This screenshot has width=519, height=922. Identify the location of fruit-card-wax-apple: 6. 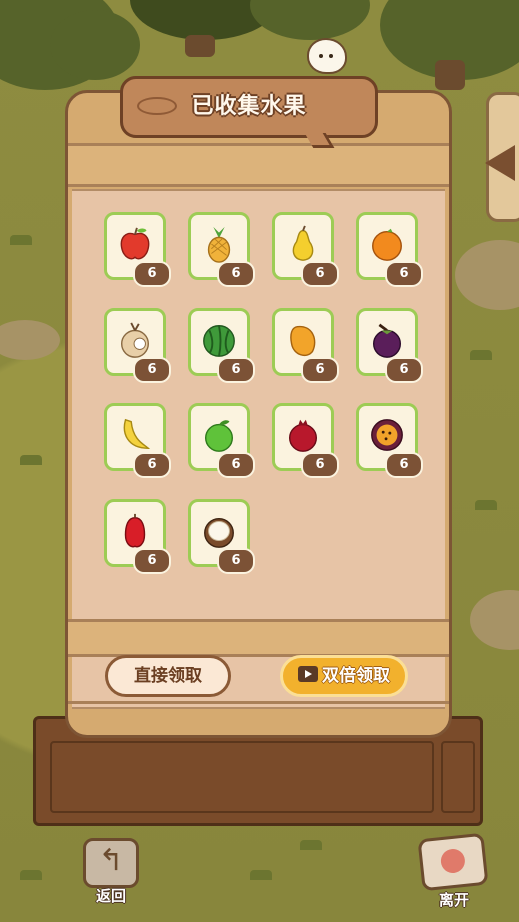
(137, 536).